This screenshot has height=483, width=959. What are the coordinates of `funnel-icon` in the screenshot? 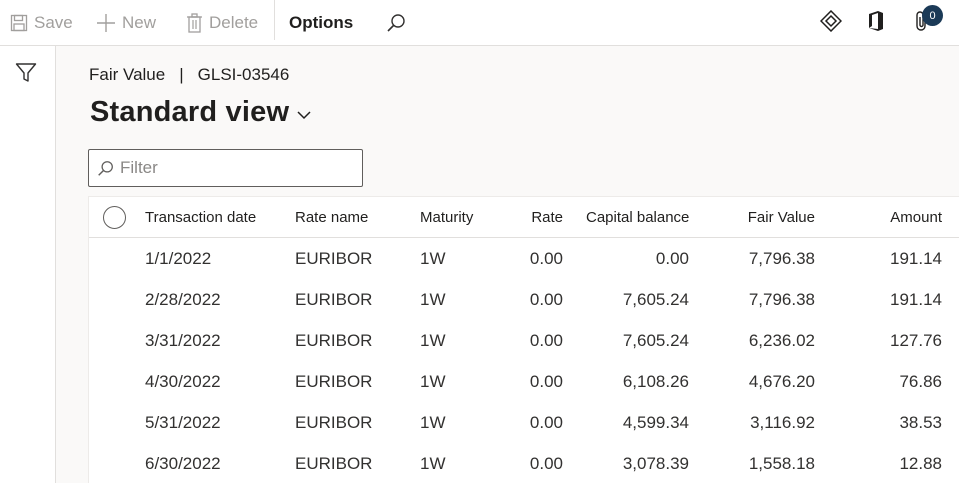 It's located at (26, 72).